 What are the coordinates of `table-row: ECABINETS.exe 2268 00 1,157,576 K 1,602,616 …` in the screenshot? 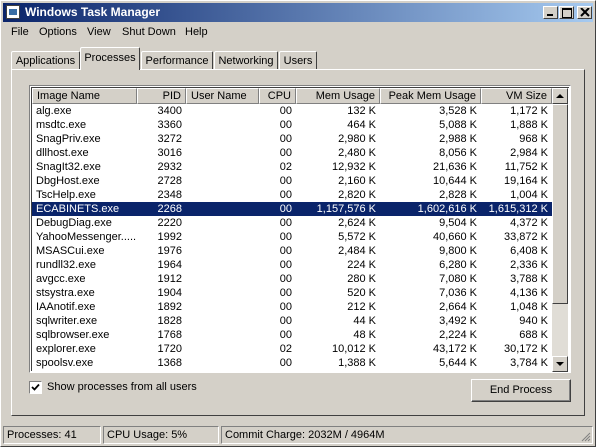 It's located at (292, 209).